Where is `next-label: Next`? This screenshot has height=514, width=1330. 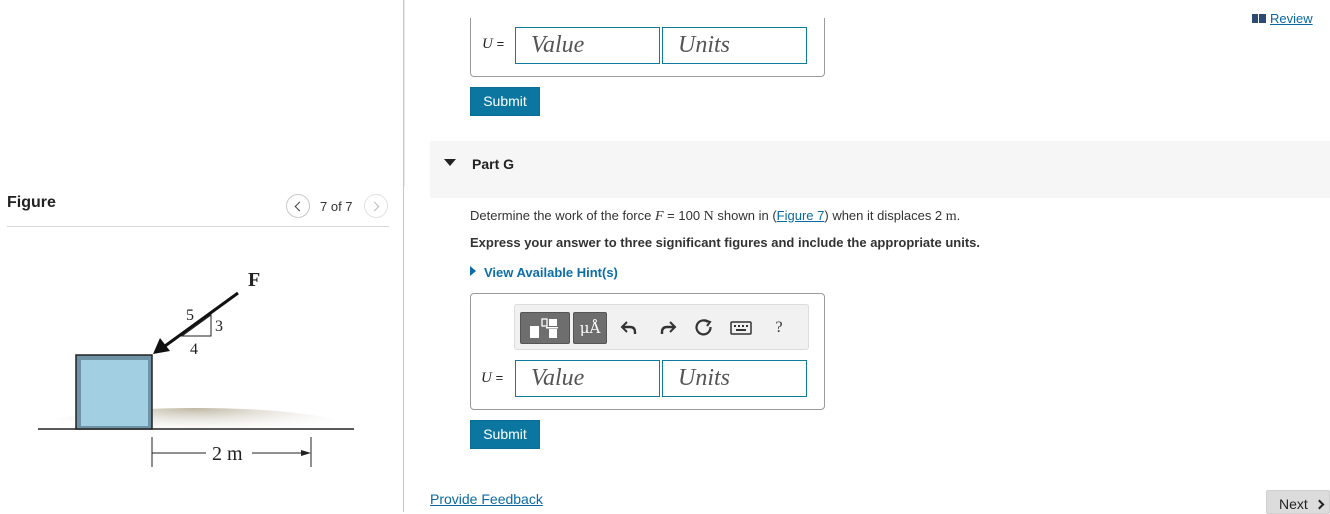 next-label: Next is located at coordinates (1293, 504).